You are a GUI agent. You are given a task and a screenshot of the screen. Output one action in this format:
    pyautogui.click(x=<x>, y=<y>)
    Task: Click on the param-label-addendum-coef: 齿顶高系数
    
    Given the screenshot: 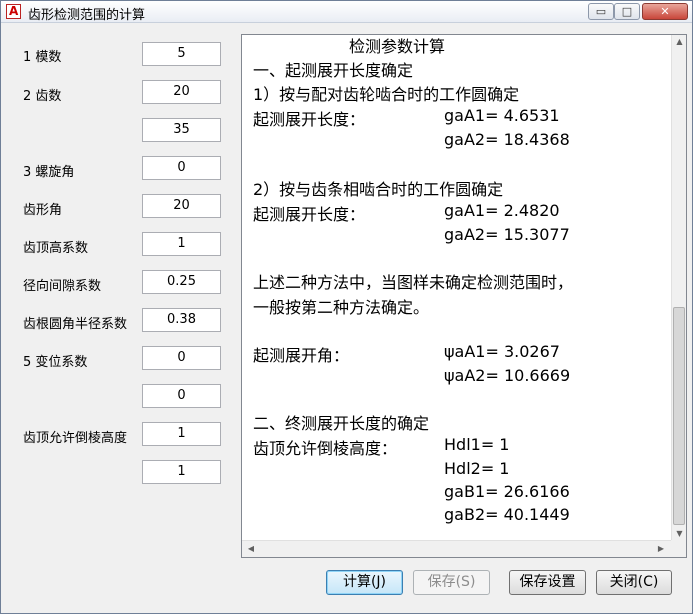 What is the action you would take?
    pyautogui.click(x=56, y=248)
    